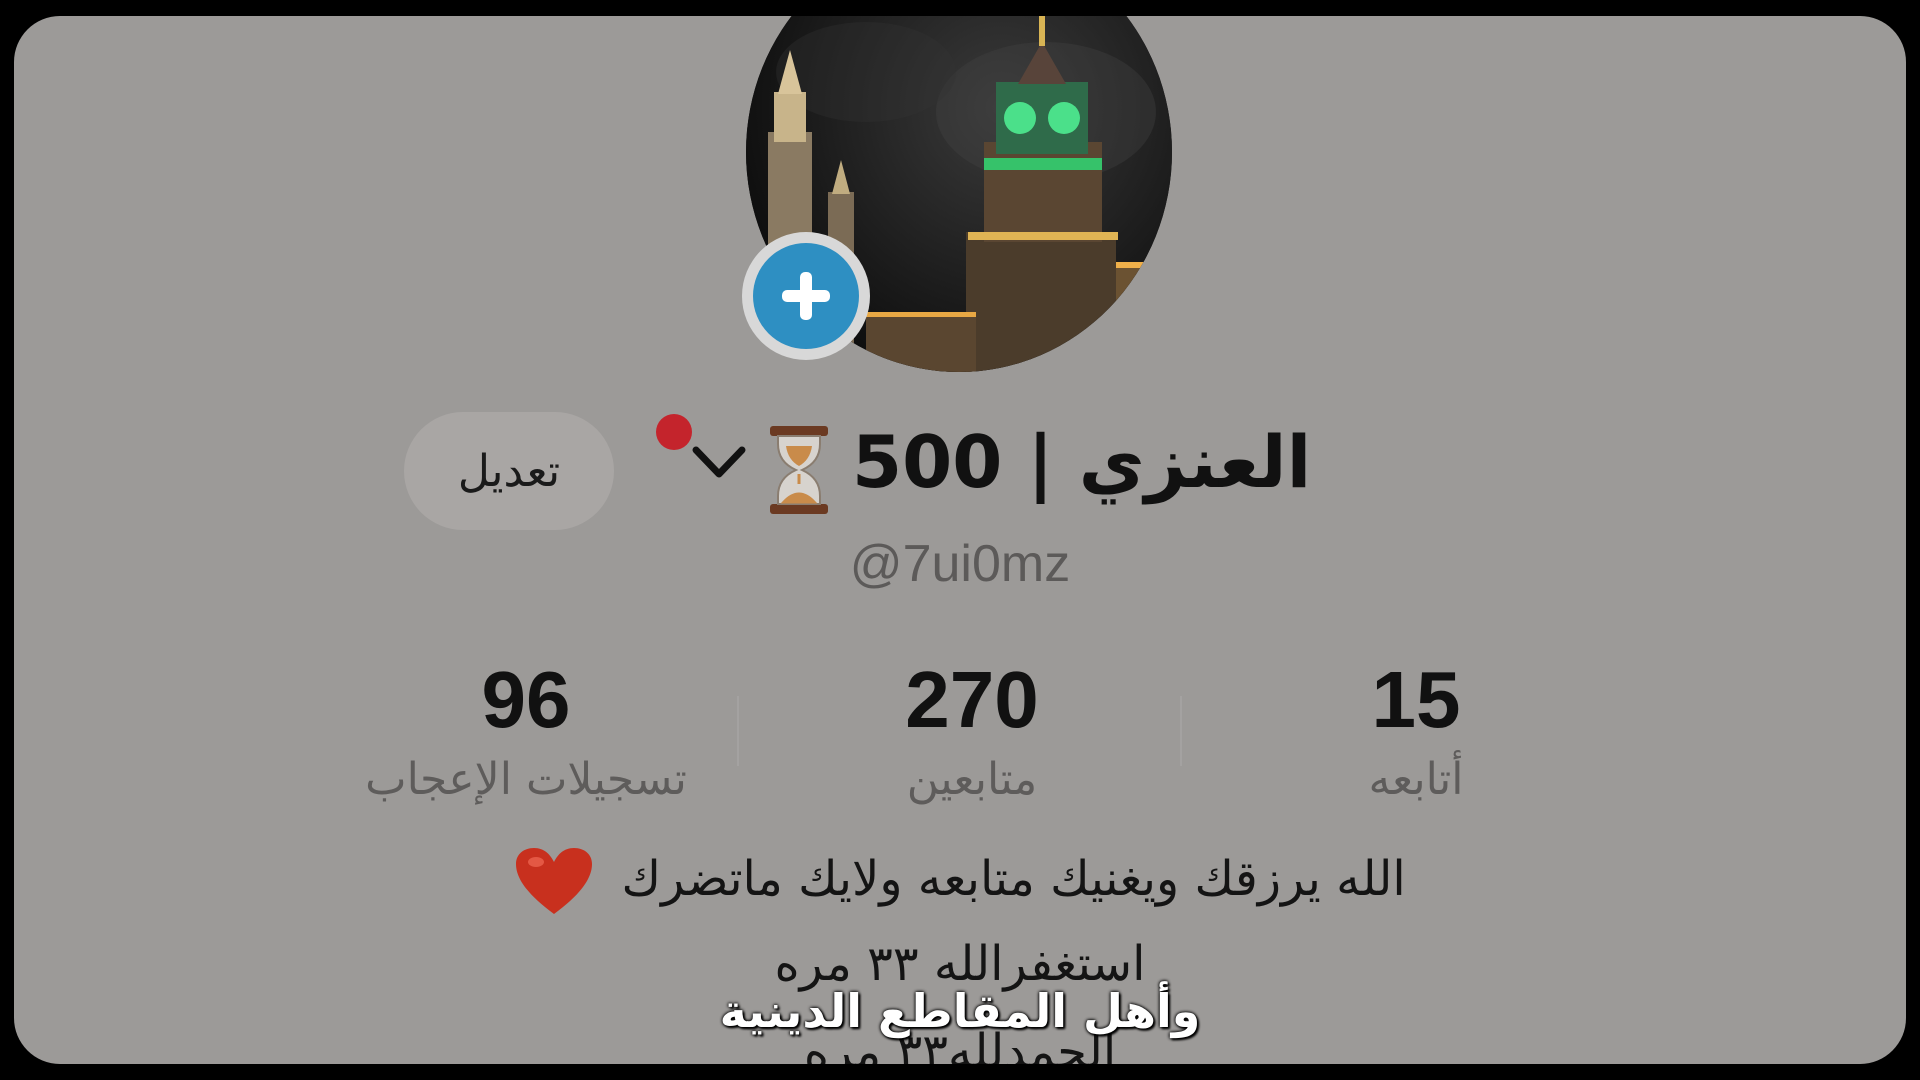  I want to click on following-label: أتابعه, so click(1416, 779).